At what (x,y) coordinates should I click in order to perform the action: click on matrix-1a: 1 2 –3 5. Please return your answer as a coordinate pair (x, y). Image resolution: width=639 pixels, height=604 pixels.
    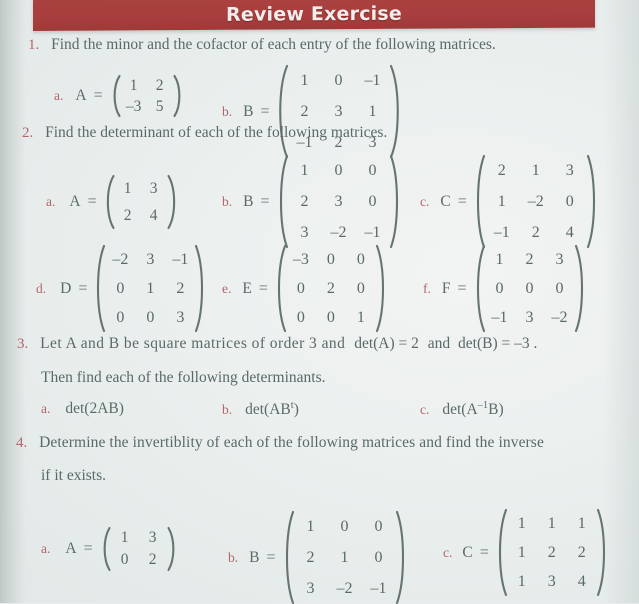
    Looking at the image, I should click on (147, 96).